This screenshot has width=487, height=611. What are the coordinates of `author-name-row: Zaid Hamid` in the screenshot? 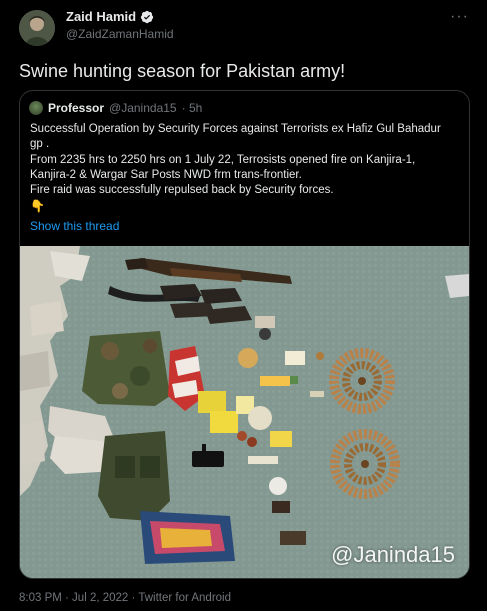 It's located at (110, 16).